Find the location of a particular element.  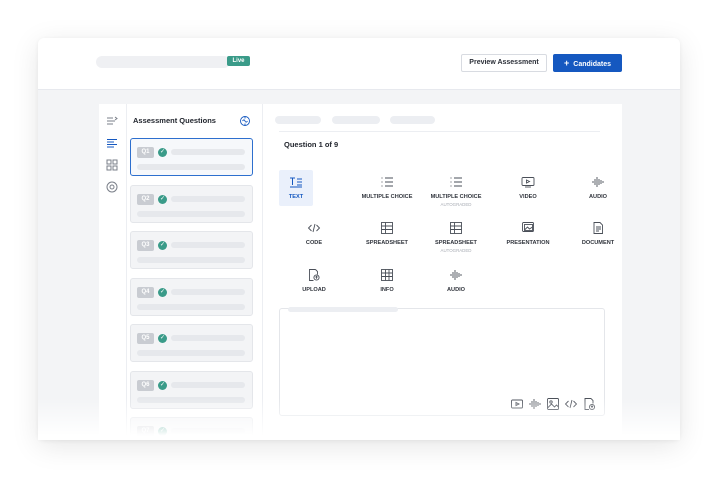

question-number: Q1 is located at coordinates (145, 152).